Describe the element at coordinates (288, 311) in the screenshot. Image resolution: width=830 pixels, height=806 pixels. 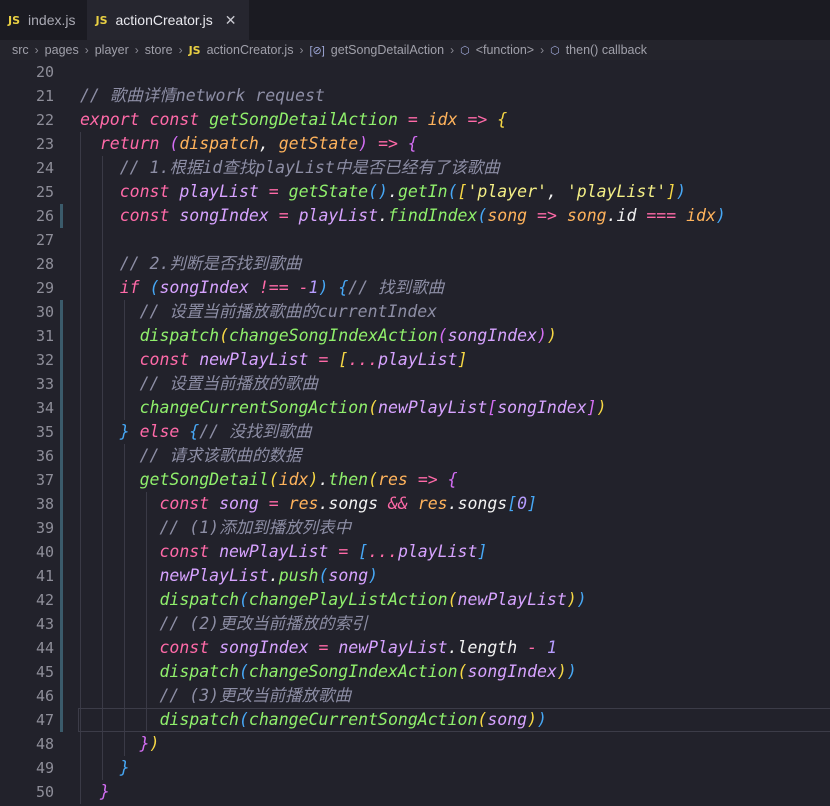
I see `code-token: // 设置当前播放歌曲的currentIndex` at that location.